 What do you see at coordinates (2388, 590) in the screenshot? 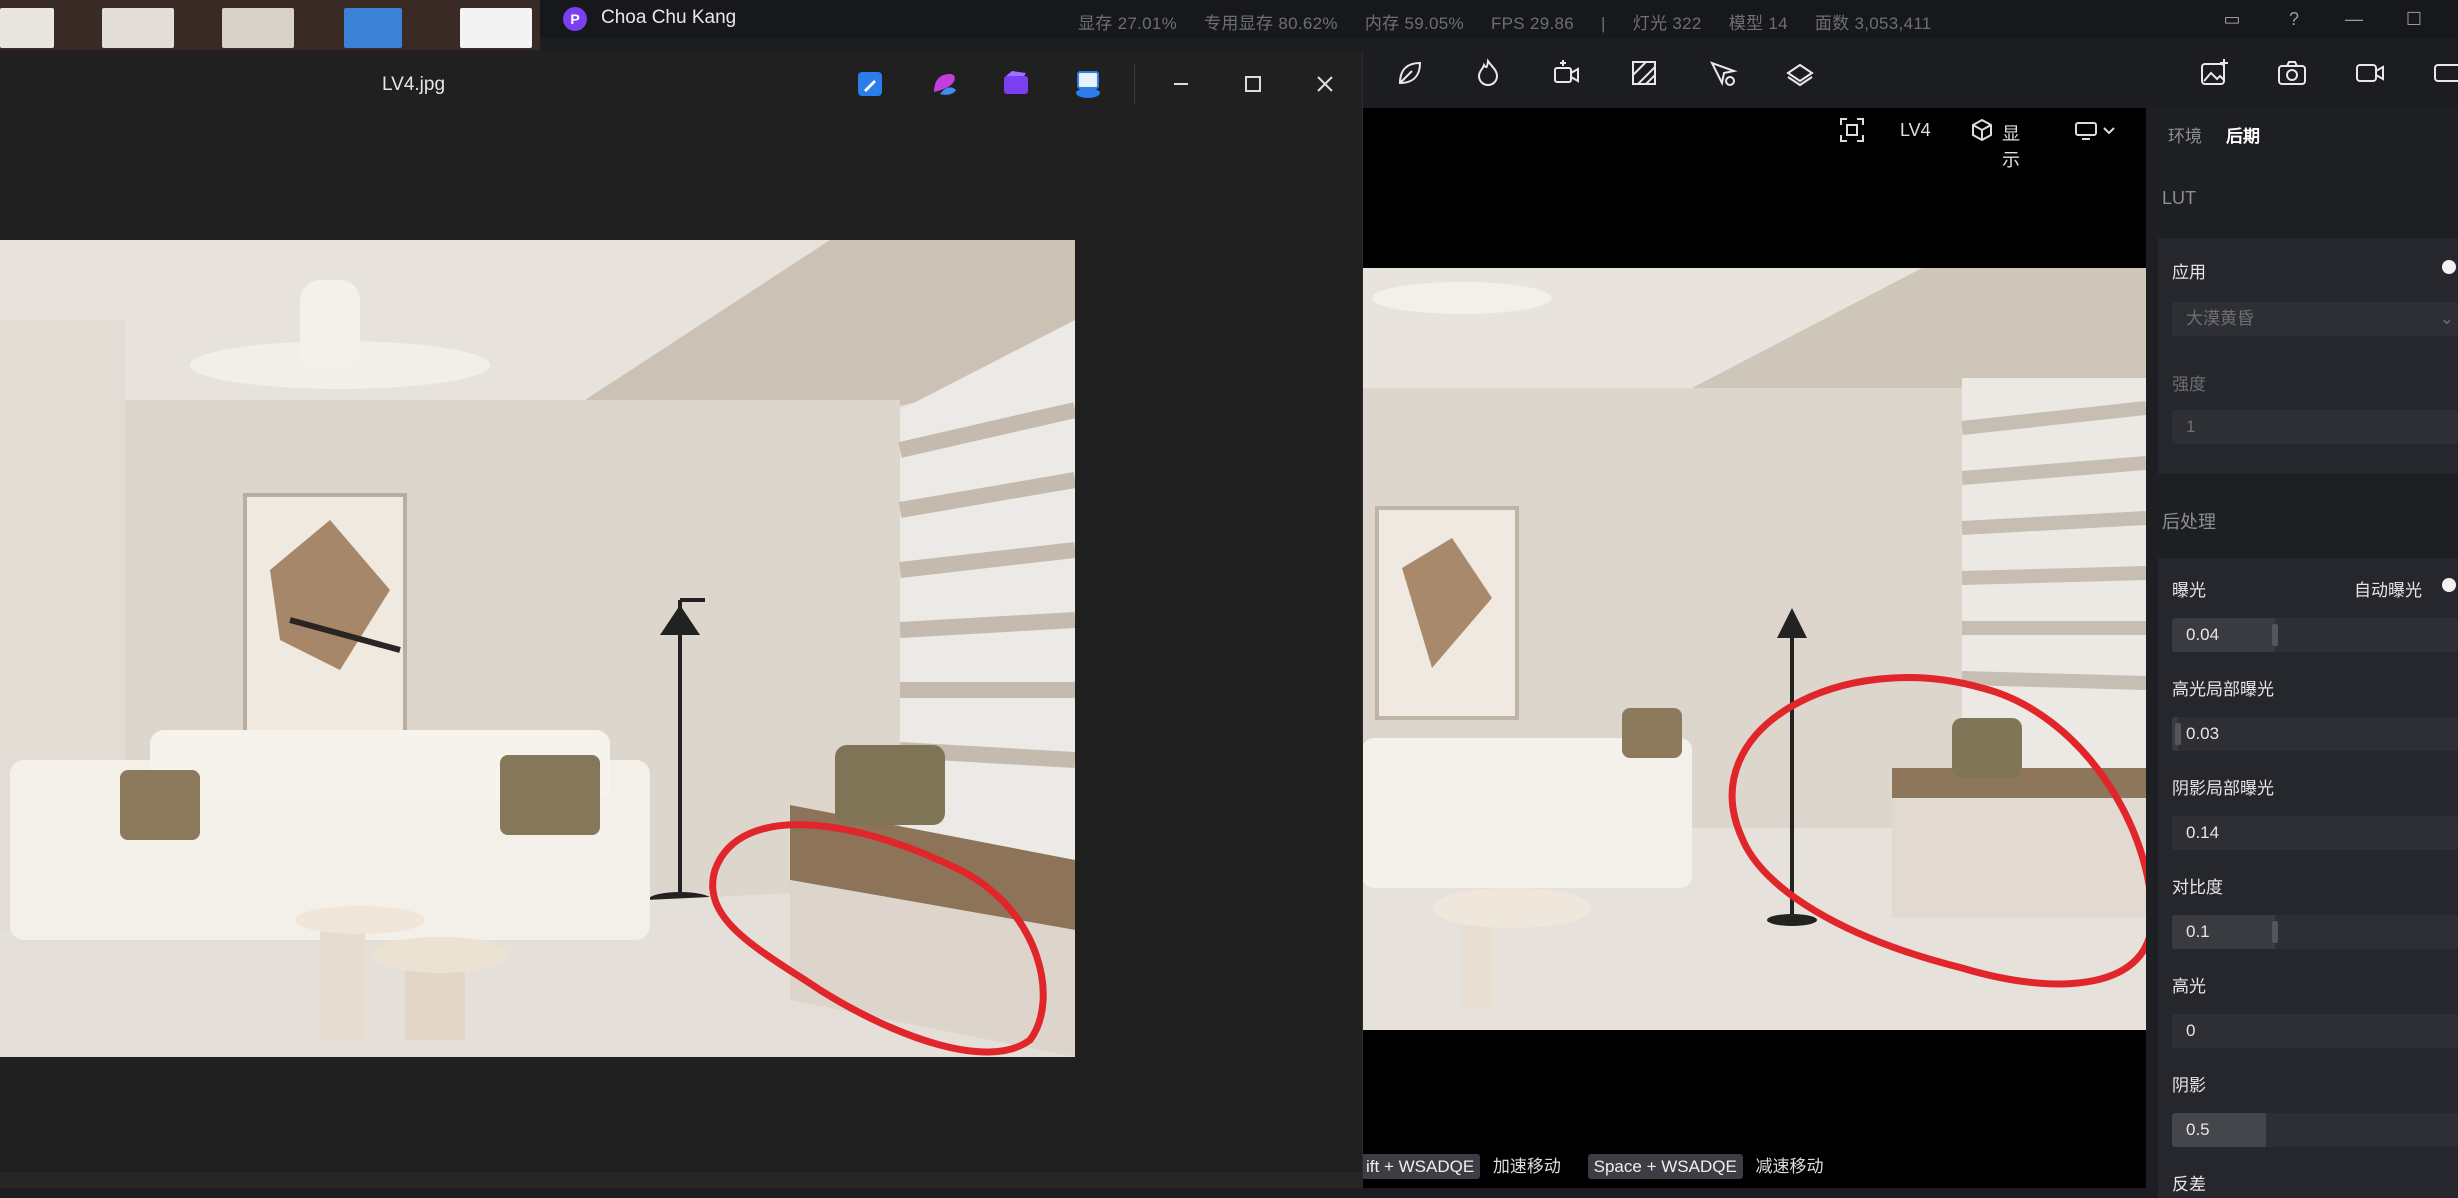
I see `auto-exposure-label: 自动曝光` at bounding box center [2388, 590].